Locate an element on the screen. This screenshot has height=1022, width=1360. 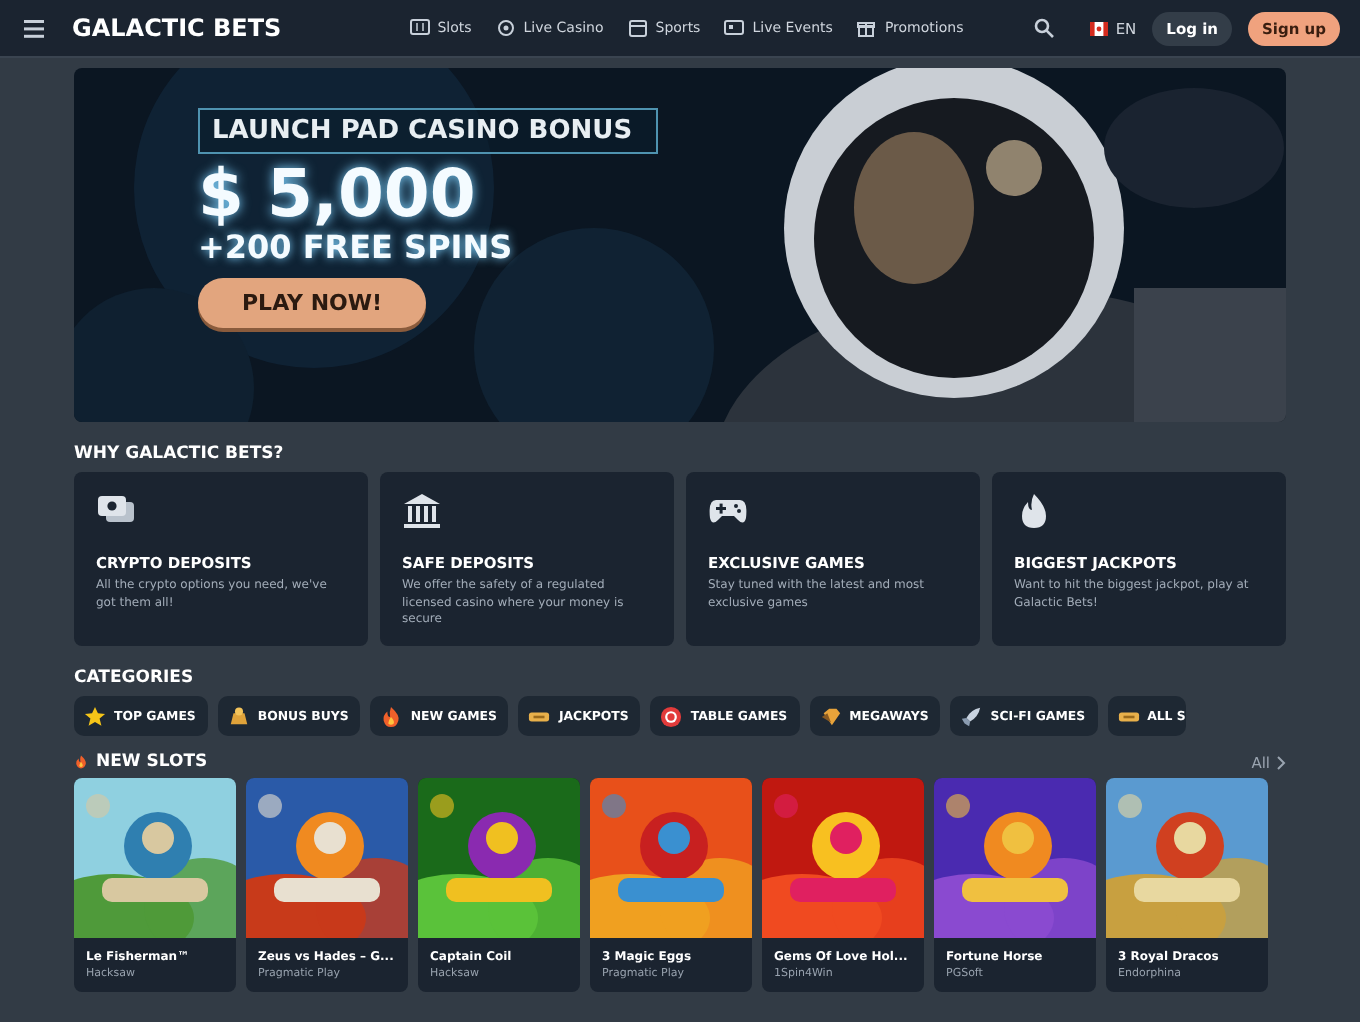
screen-icon is located at coordinates (734, 28).